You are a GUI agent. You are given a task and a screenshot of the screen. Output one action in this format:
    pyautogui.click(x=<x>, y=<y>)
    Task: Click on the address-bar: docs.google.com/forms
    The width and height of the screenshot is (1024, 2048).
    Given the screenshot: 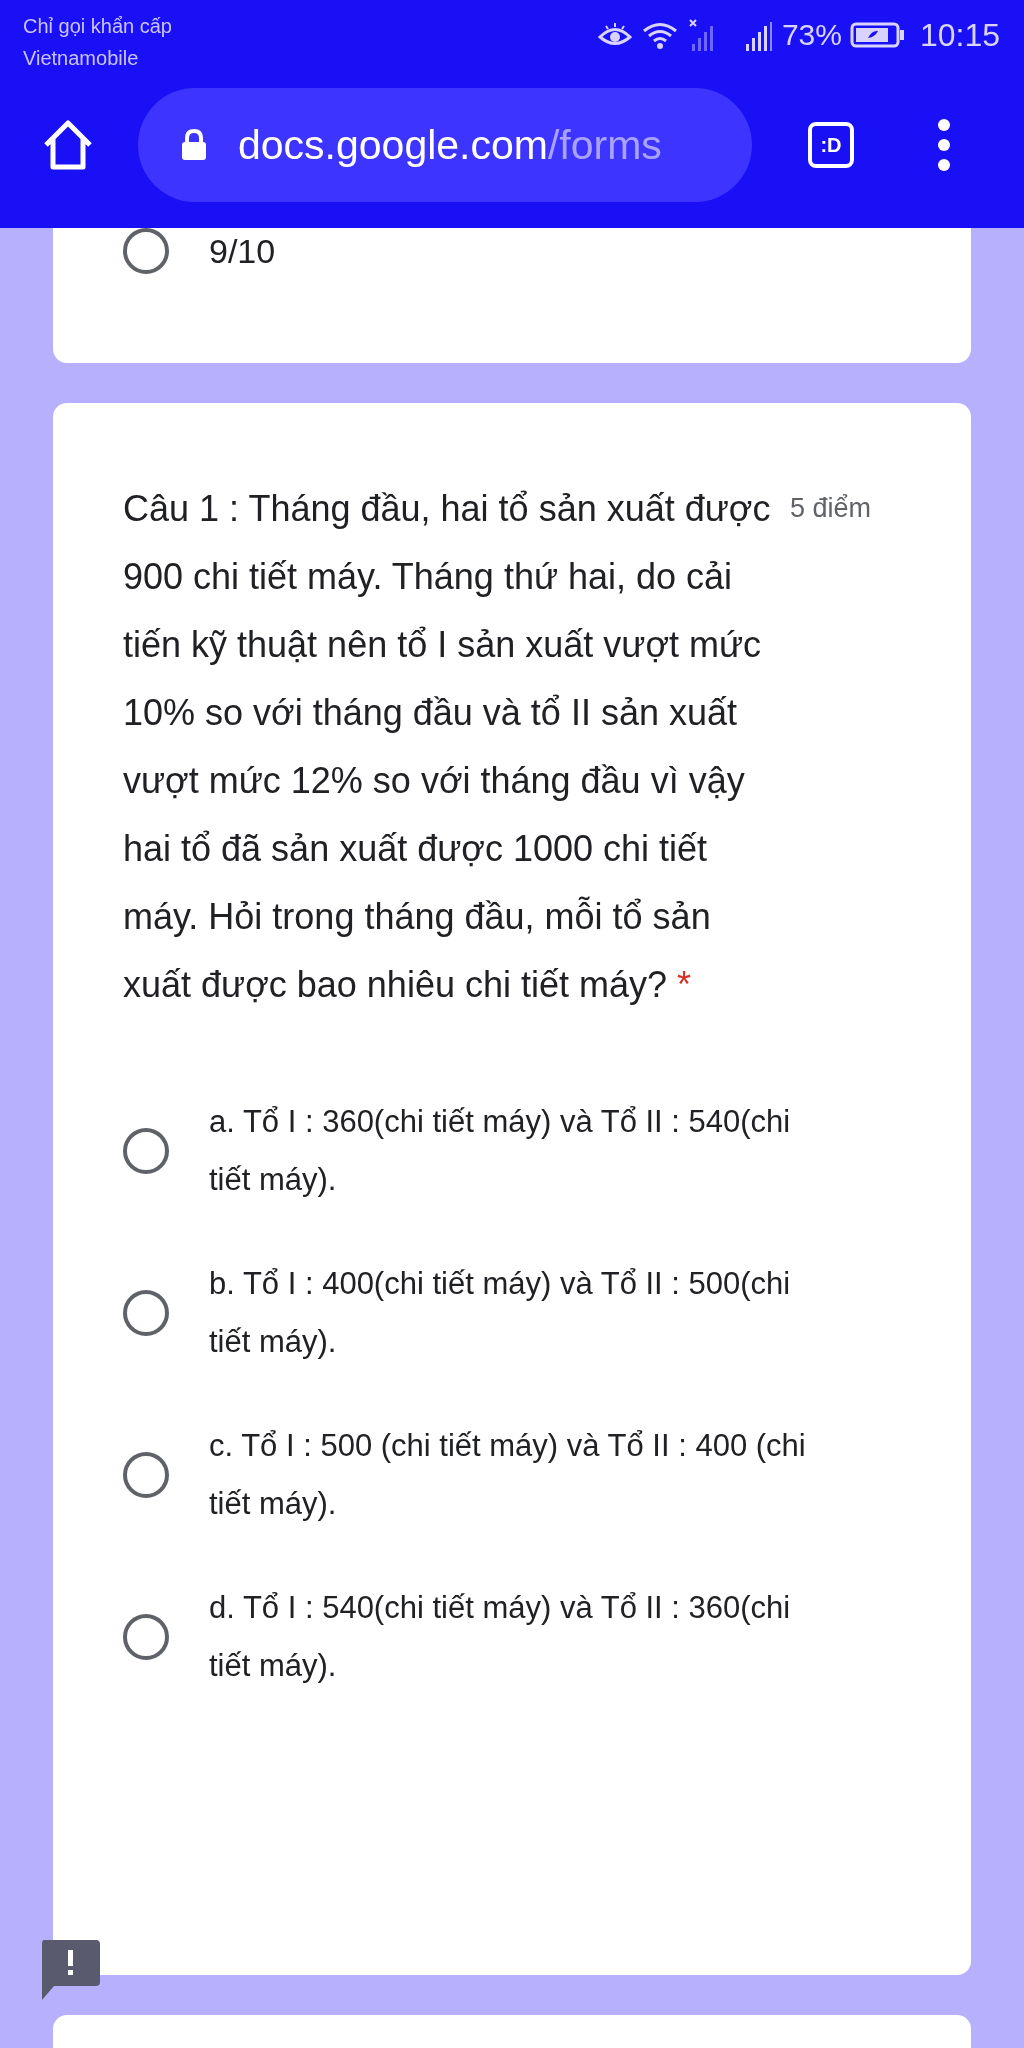 What is the action you would take?
    pyautogui.click(x=445, y=145)
    